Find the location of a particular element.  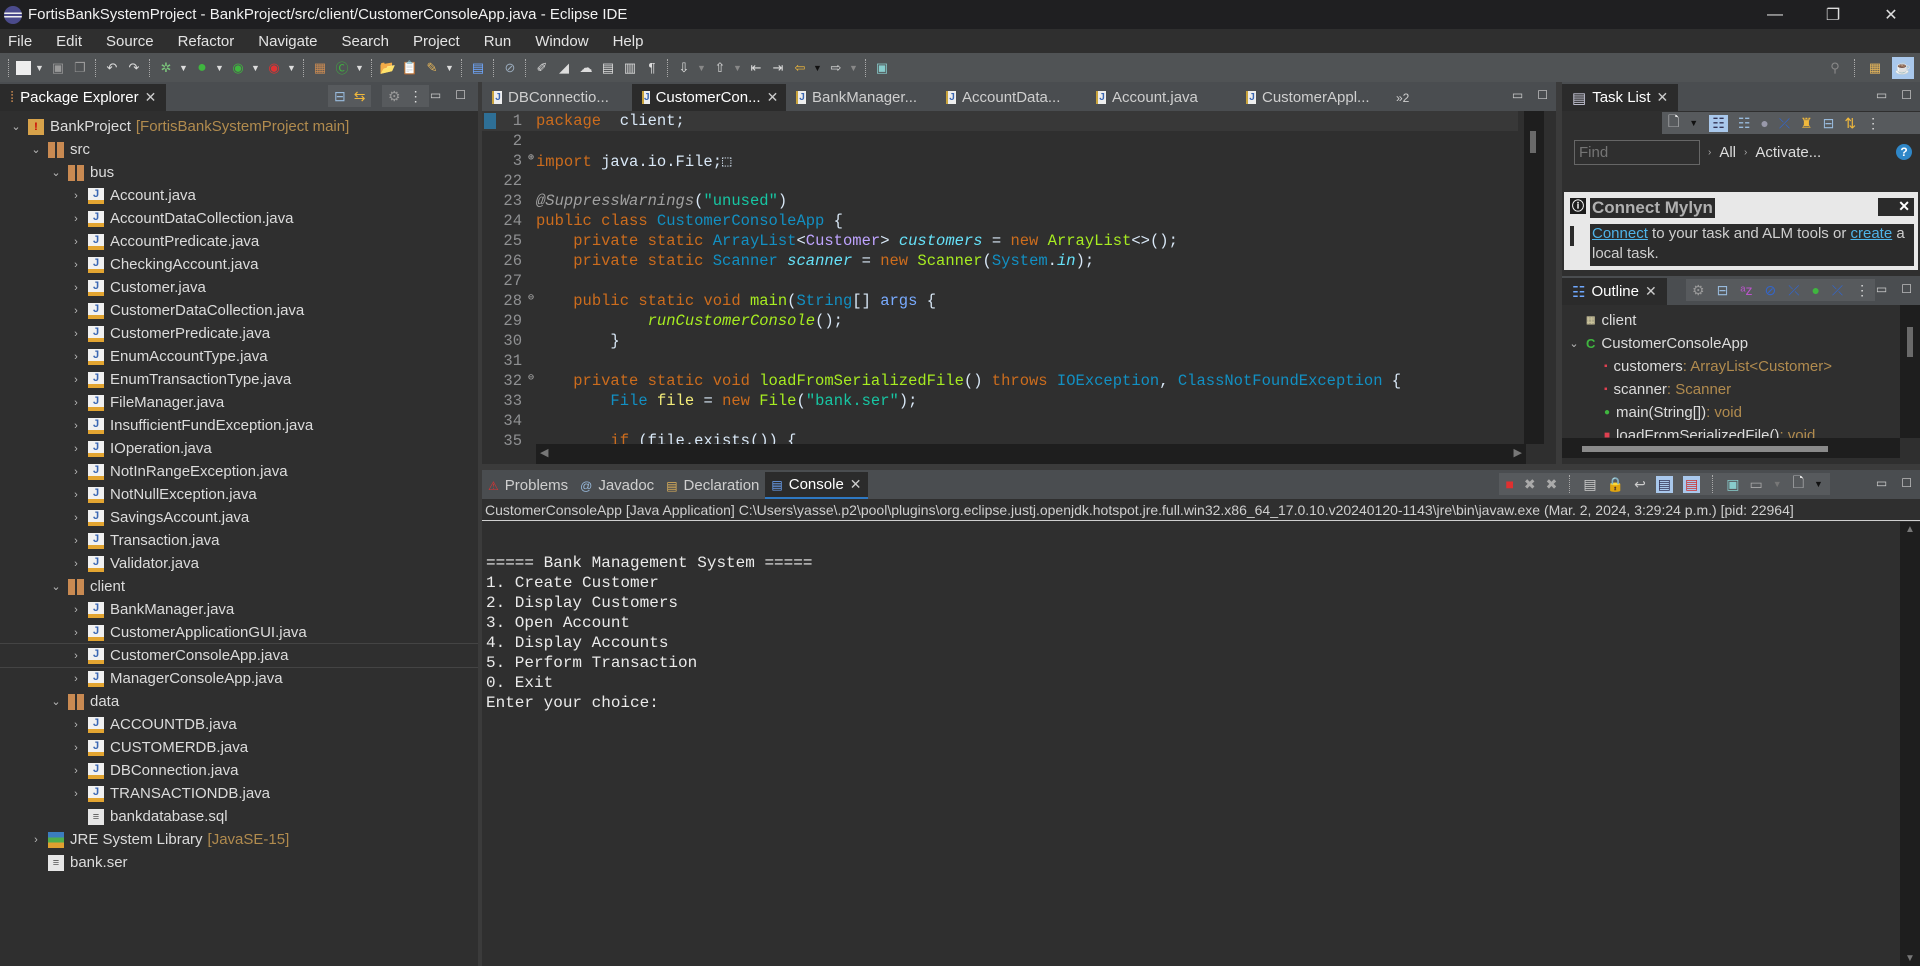

debug-dropdown-icon: ▼ is located at coordinates (184, 68).